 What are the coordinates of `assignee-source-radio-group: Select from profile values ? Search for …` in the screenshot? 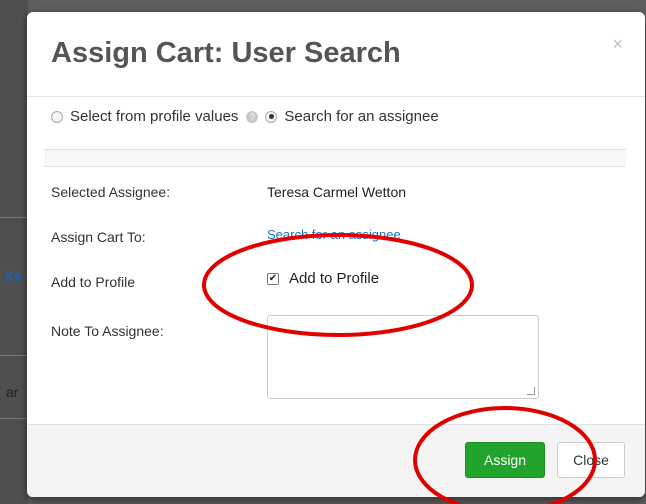 It's located at (245, 116).